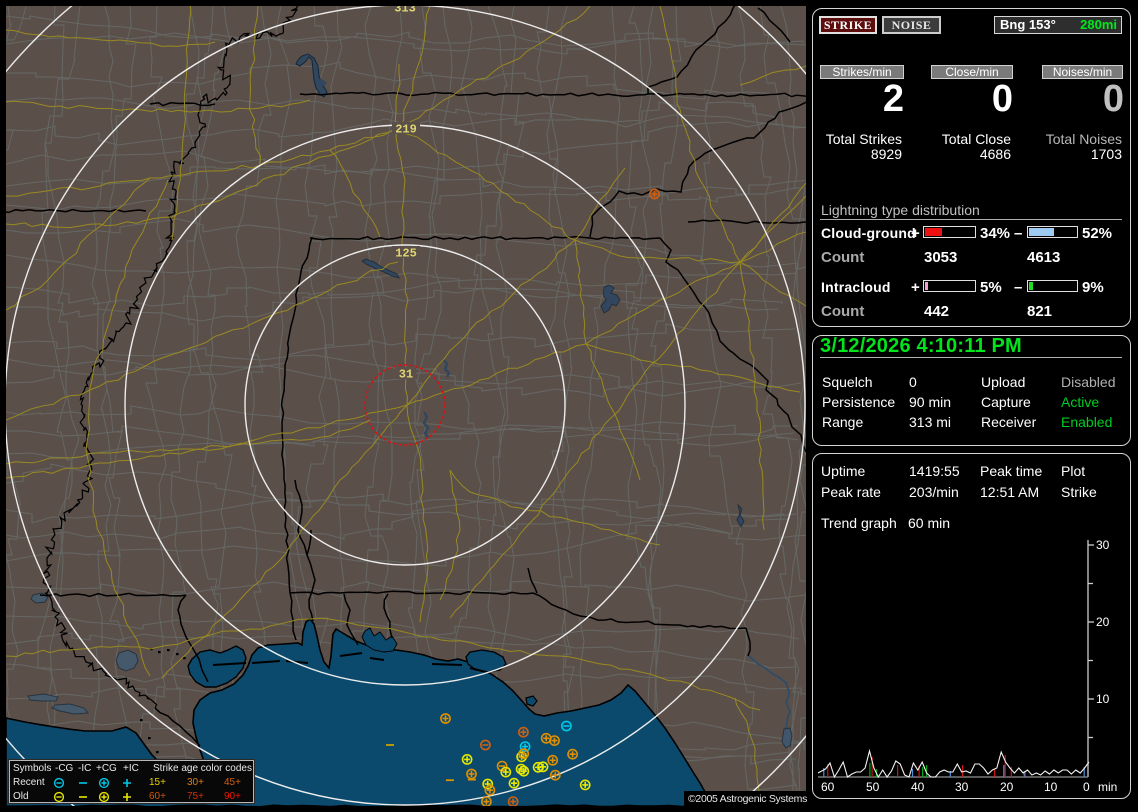 This screenshot has height=812, width=1138. Describe the element at coordinates (406, 130) in the screenshot. I see `svg-text: 219` at that location.